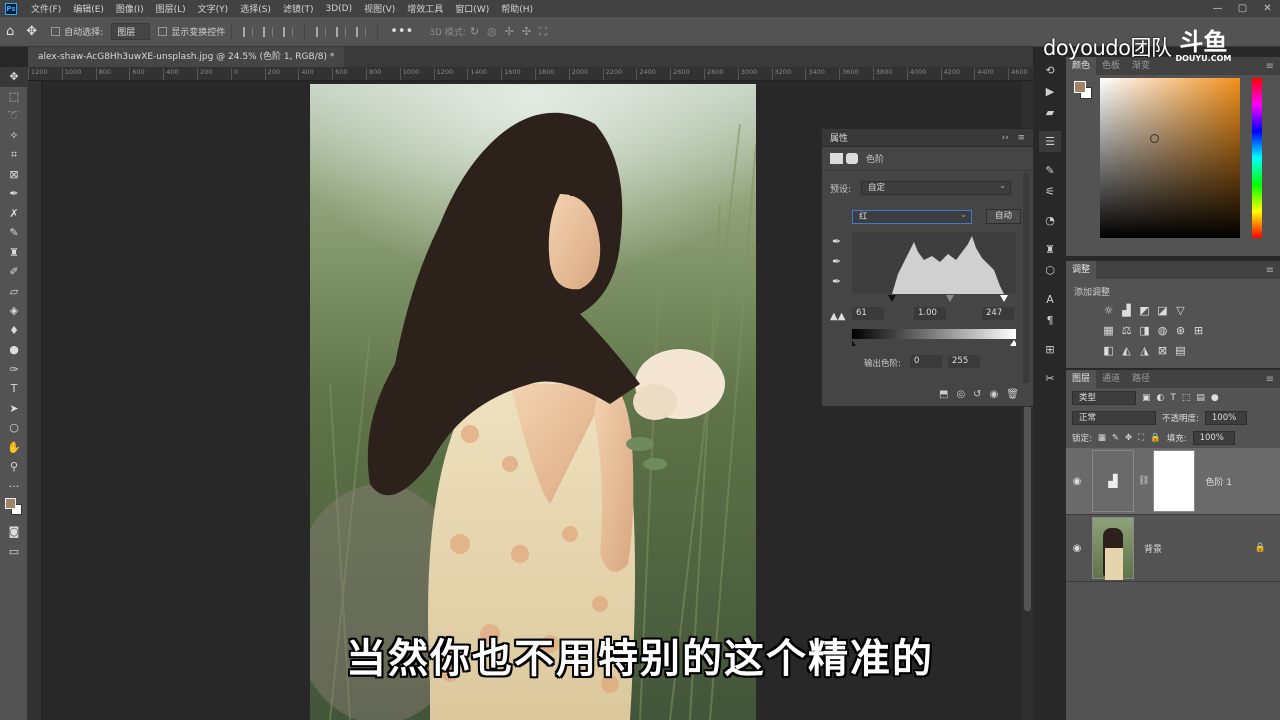 The image size is (1280, 720). I want to click on close-button: ✕, so click(1267, 8).